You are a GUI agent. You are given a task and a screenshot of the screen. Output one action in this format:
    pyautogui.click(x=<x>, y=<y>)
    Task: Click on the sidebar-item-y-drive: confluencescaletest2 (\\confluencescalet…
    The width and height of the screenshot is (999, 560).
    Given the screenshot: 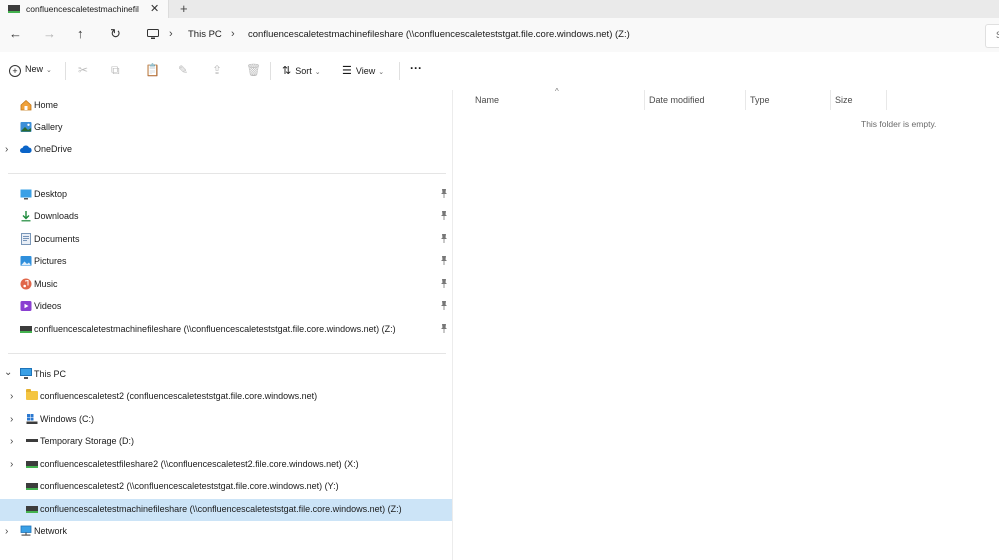 What is the action you would take?
    pyautogui.click(x=226, y=487)
    